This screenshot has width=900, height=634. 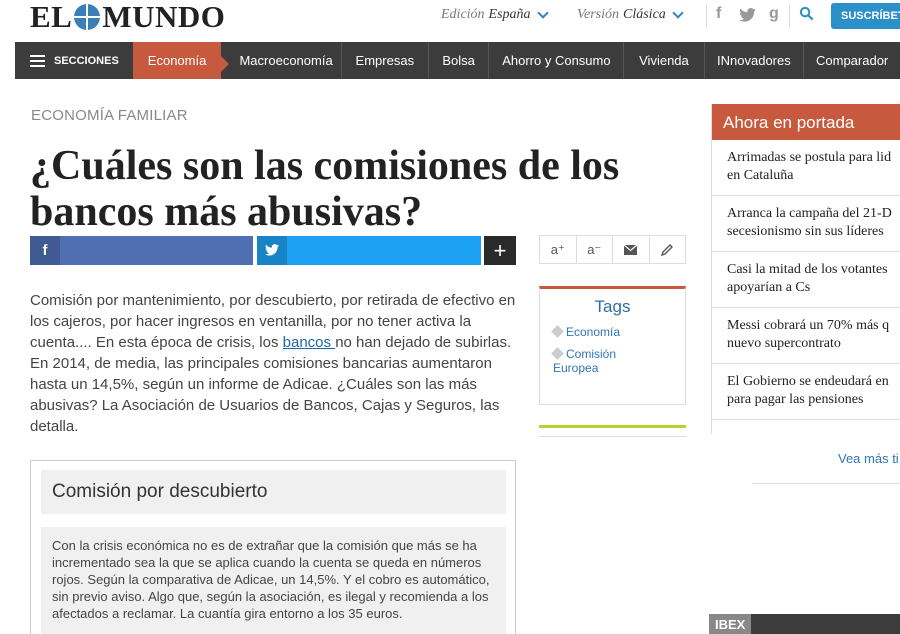 I want to click on version-label: Versión, so click(x=598, y=14).